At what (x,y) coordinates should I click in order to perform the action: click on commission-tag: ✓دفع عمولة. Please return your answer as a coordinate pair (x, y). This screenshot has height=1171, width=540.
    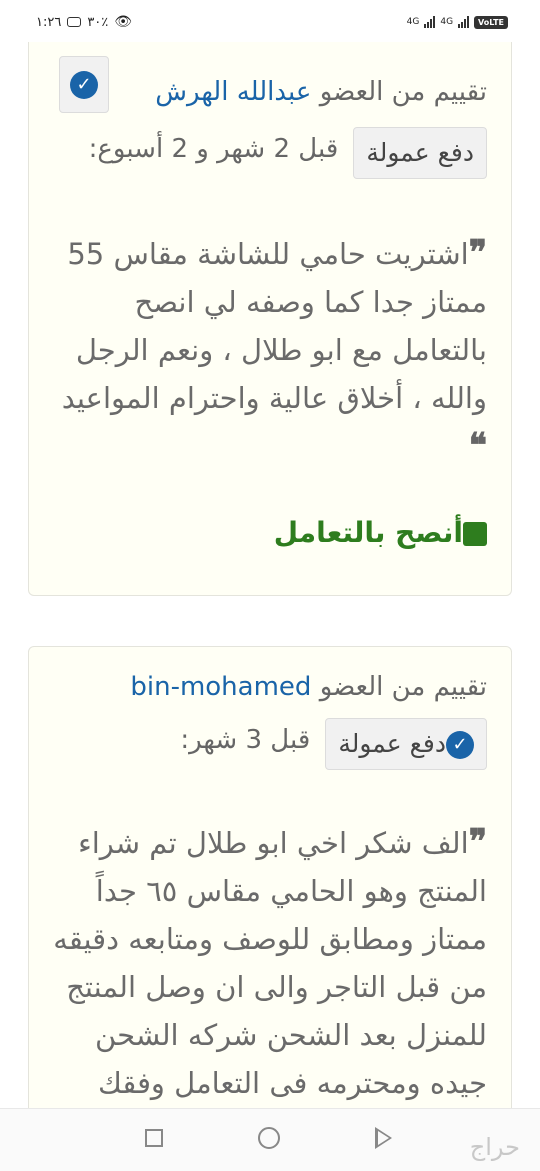
    Looking at the image, I should click on (406, 743).